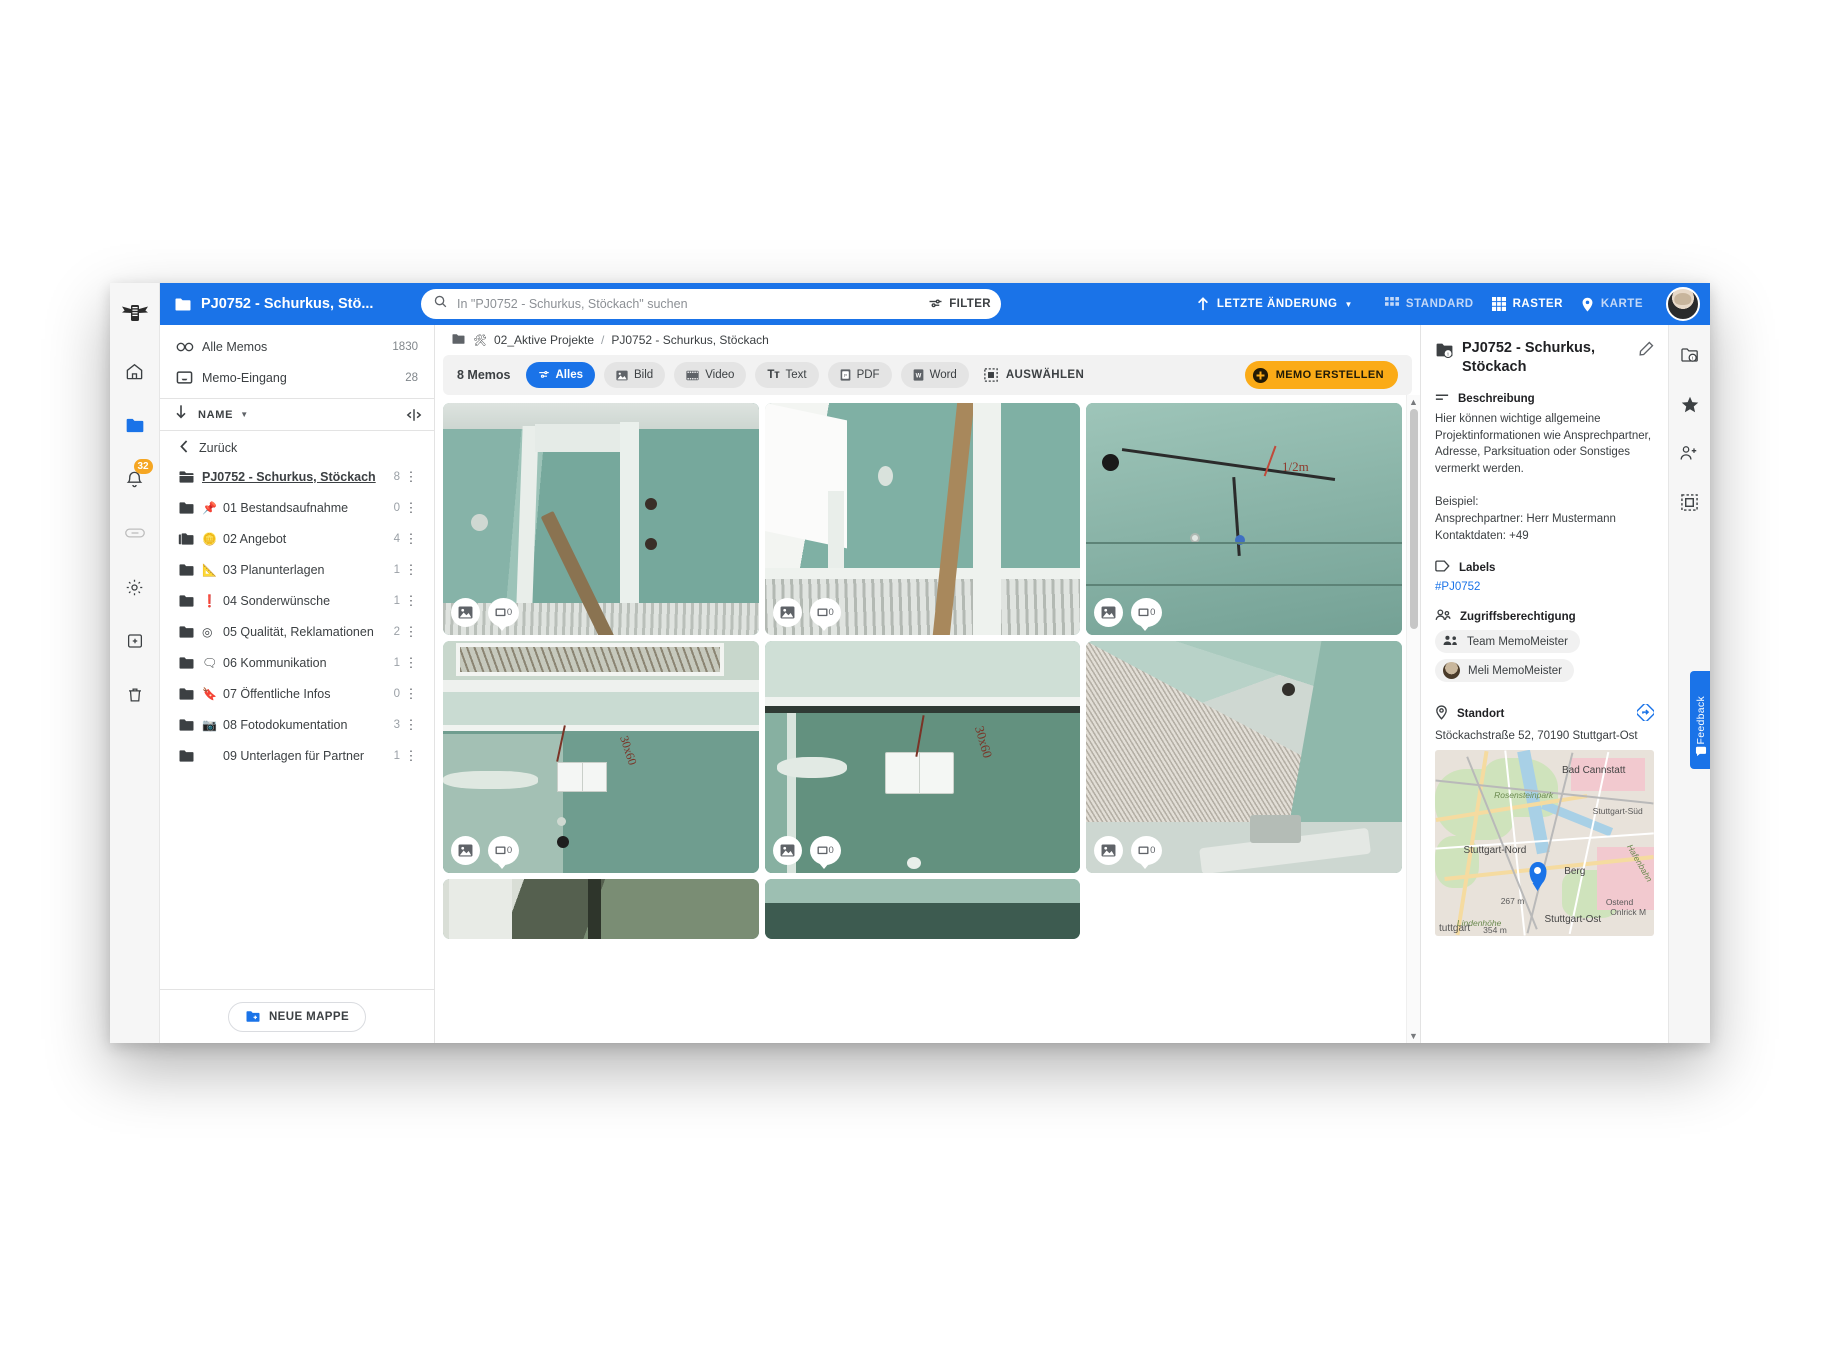 The width and height of the screenshot is (1825, 1369). What do you see at coordinates (1034, 375) in the screenshot?
I see `select-button: AUSWÄHLEN` at bounding box center [1034, 375].